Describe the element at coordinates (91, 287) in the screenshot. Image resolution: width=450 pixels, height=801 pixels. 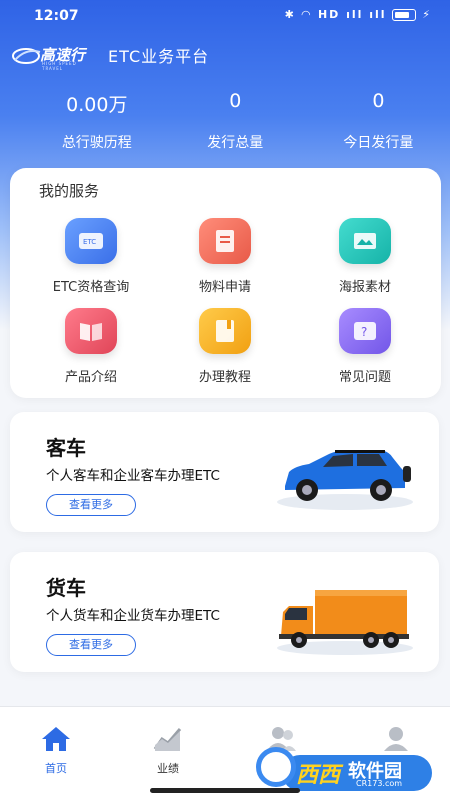
I see `service-label: ETC资格查询` at that location.